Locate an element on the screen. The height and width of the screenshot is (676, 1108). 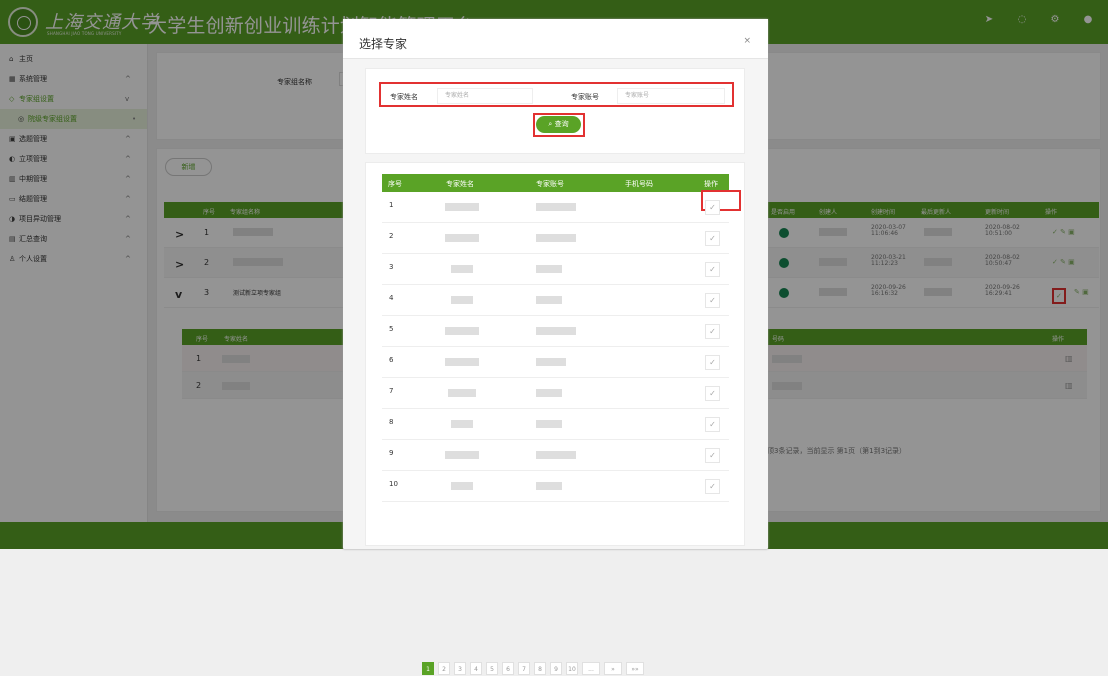
column-header: 序号 is located at coordinates (395, 184).